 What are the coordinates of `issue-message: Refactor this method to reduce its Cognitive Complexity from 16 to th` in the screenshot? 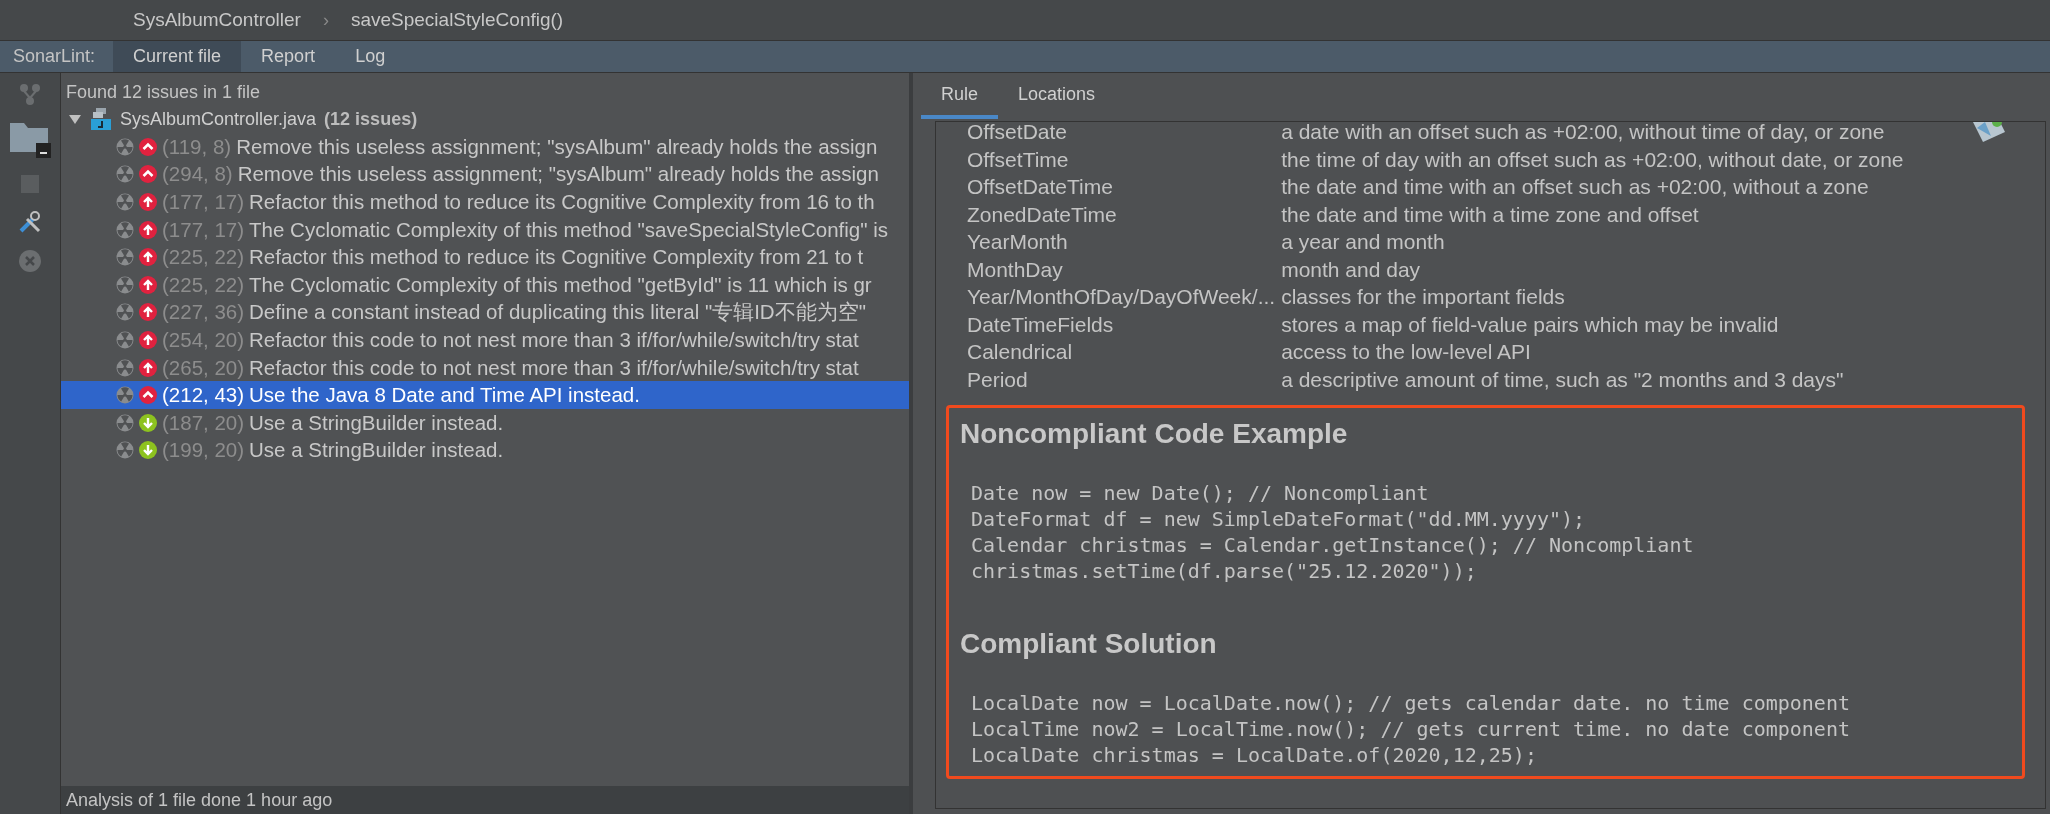 It's located at (562, 202).